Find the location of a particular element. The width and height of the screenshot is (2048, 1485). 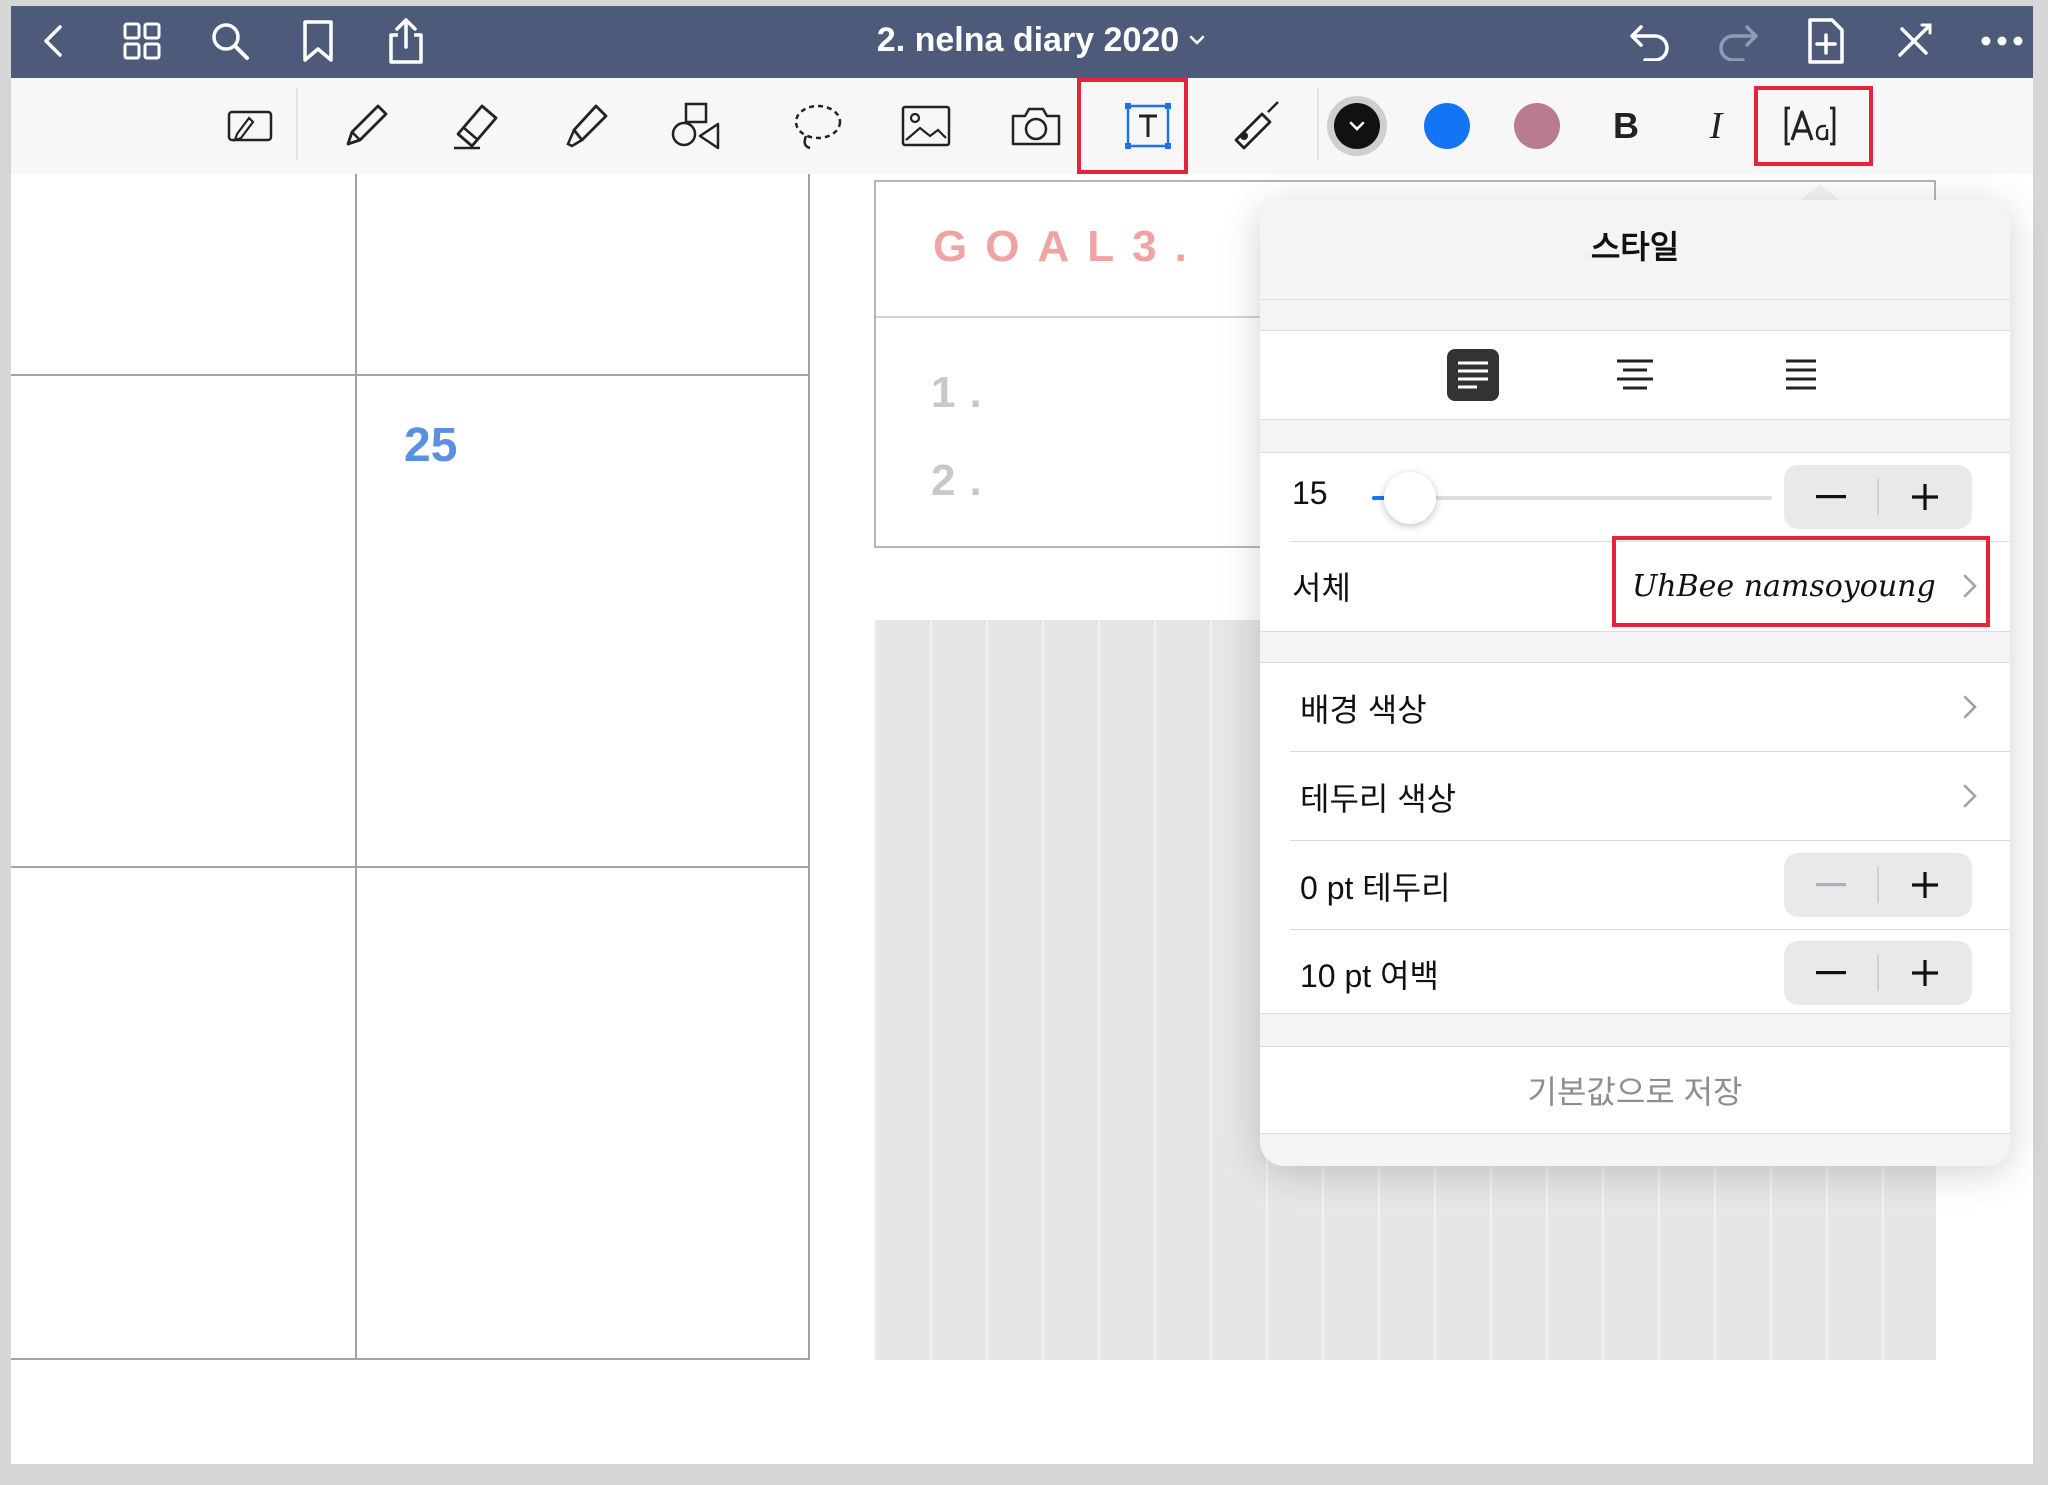

more-icon is located at coordinates (2002, 41).